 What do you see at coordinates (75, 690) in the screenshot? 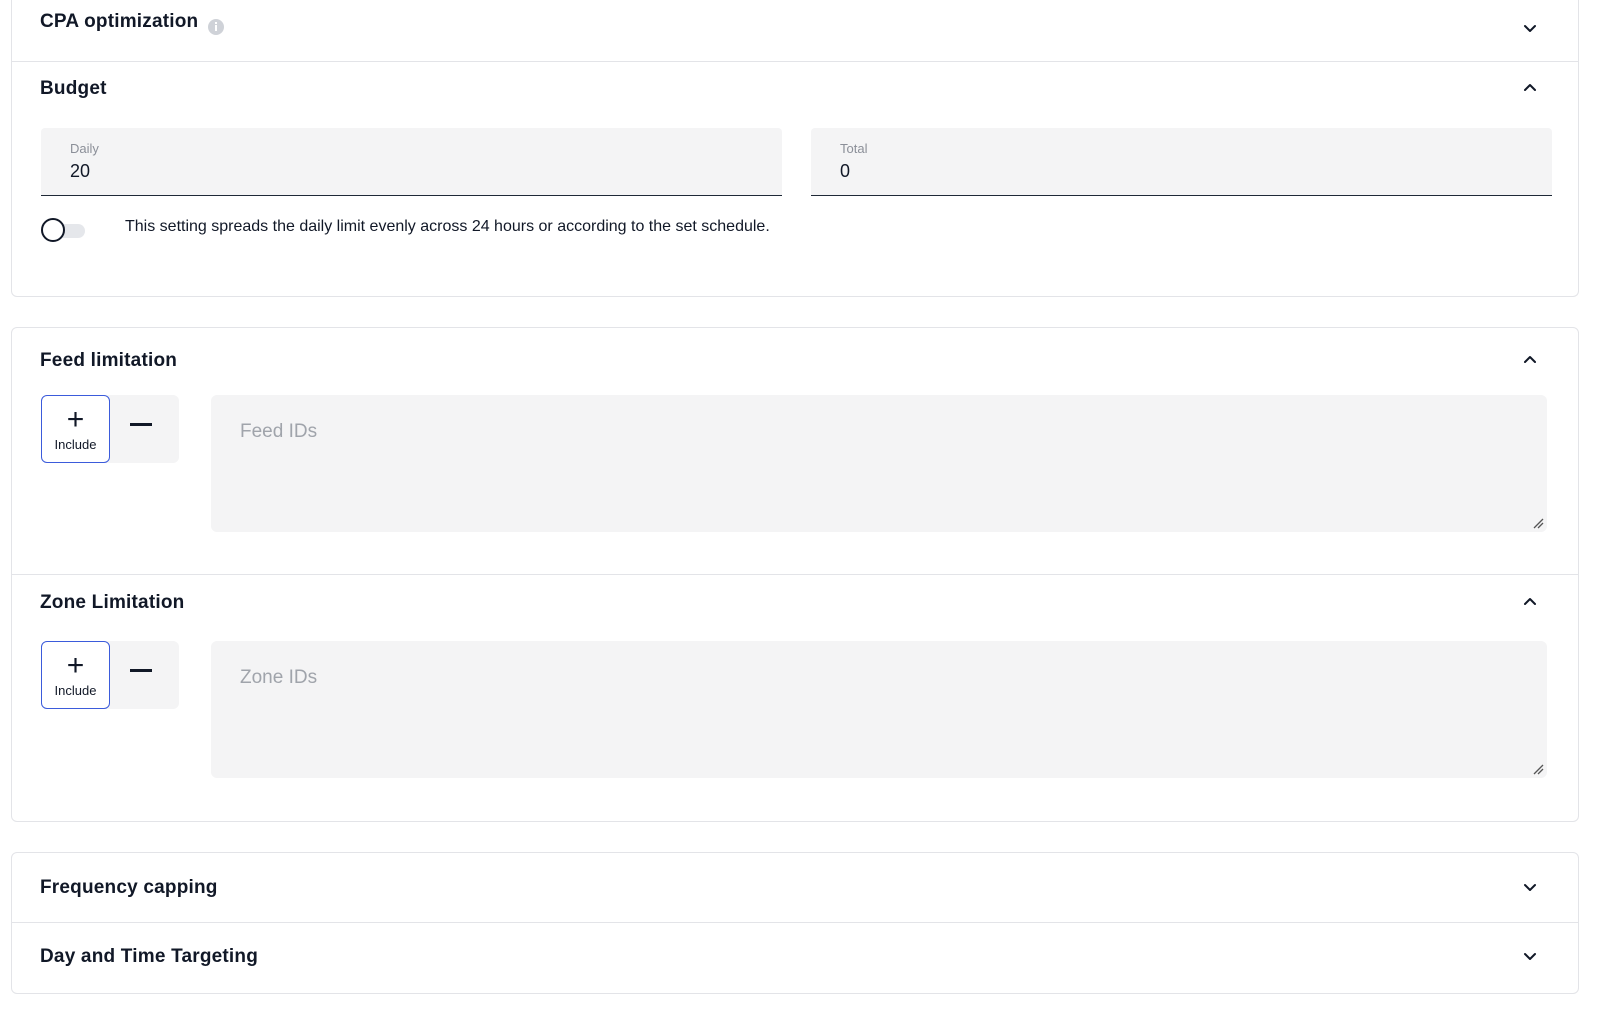
I see `zone-include-label: Include` at bounding box center [75, 690].